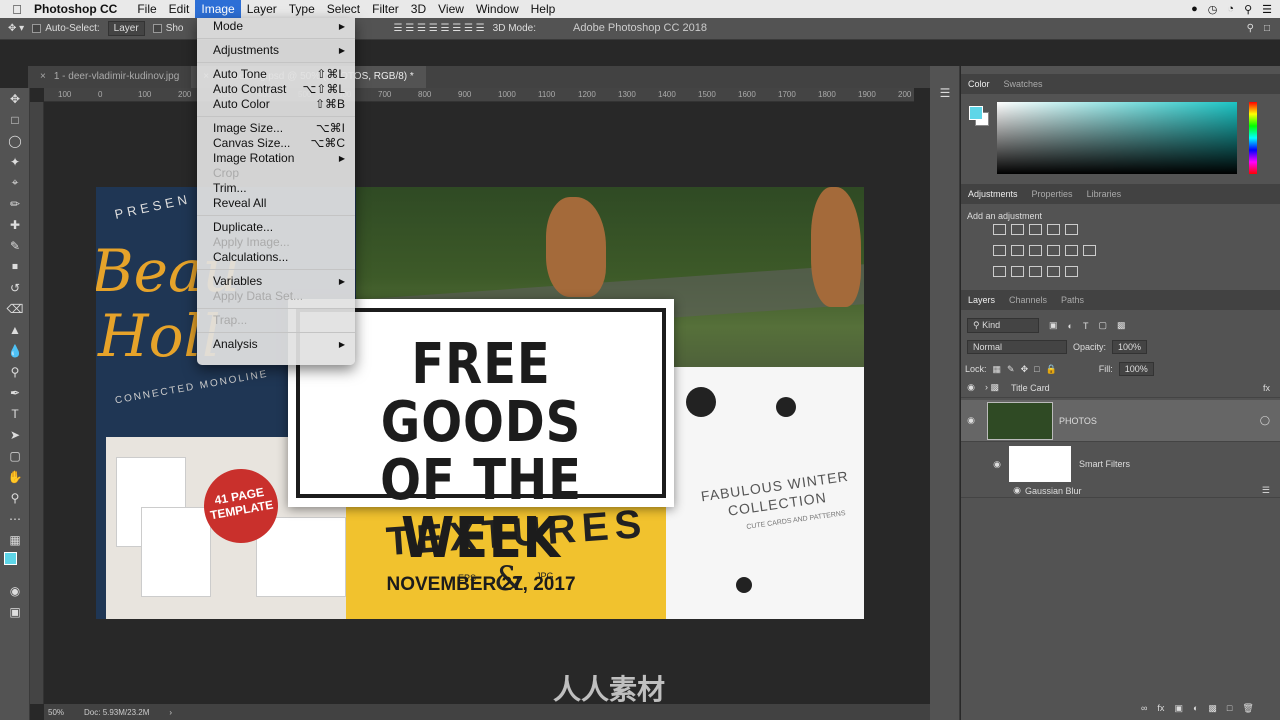  Describe the element at coordinates (1102, 325) in the screenshot. I see `filter-shape-icon: ▢` at that location.